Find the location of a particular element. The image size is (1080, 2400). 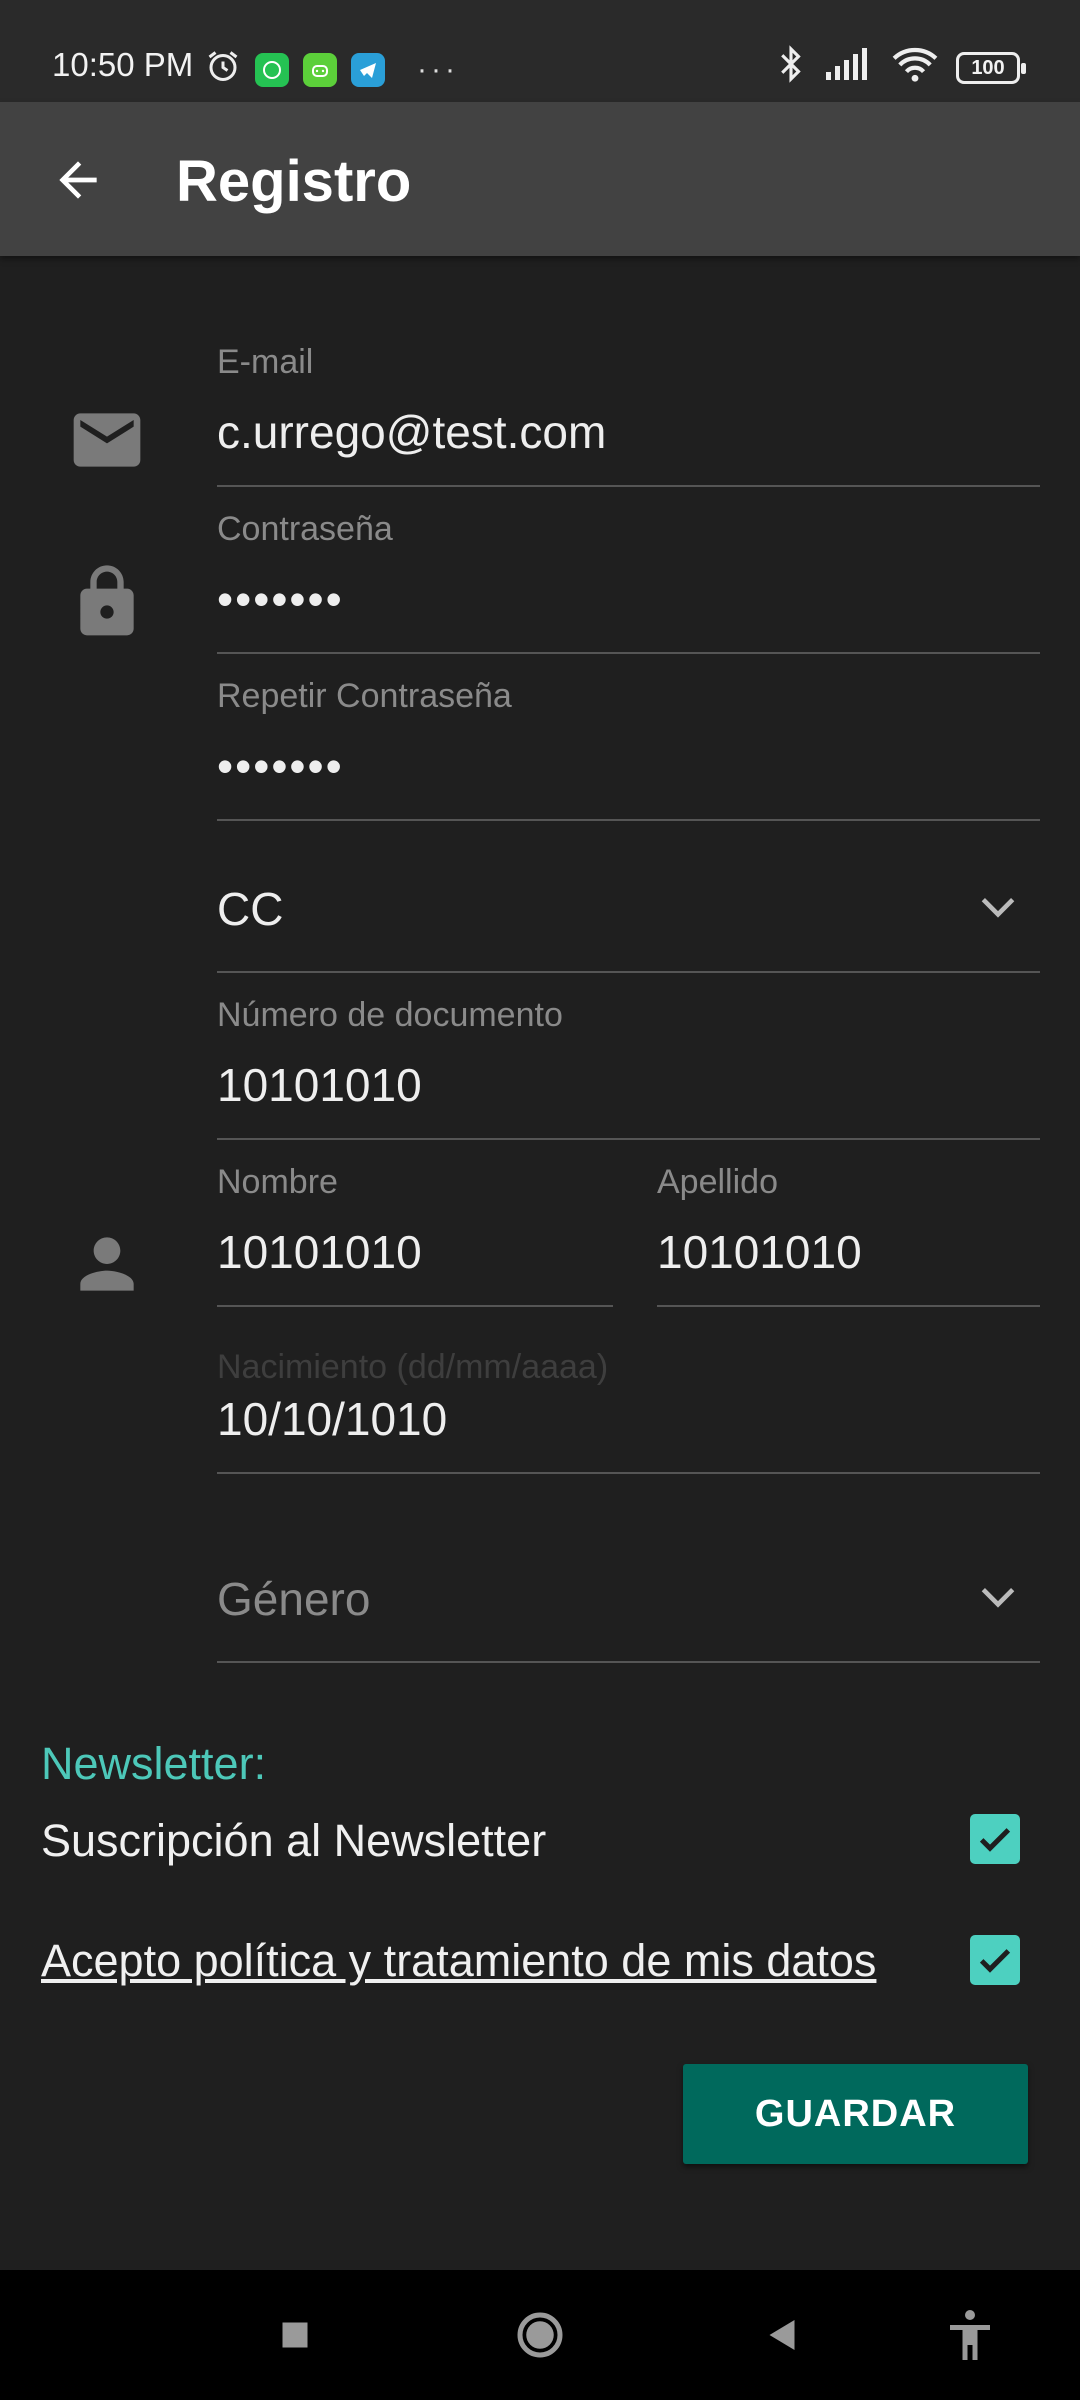

whatsapp-icon is located at coordinates (272, 70).